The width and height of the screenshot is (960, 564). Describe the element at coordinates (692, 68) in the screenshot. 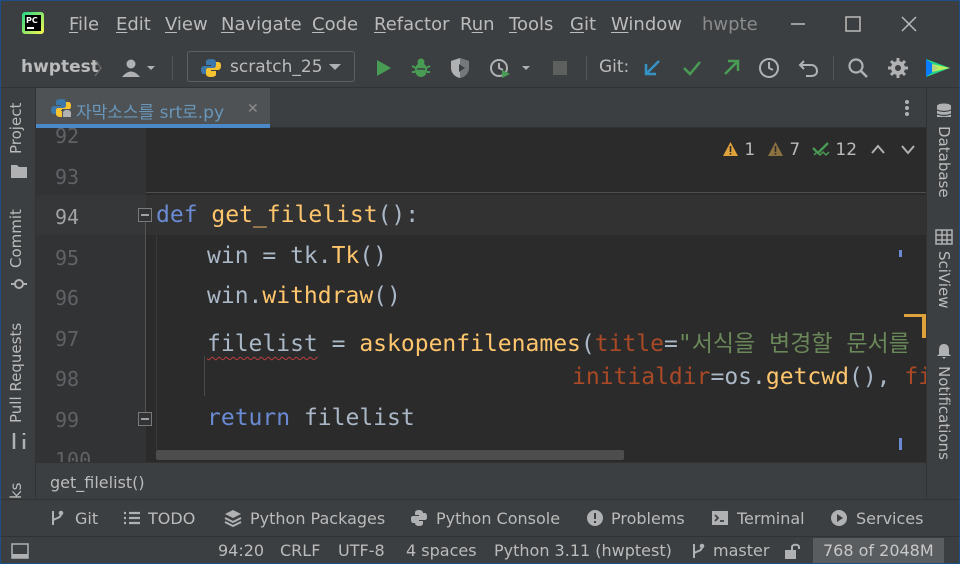

I see `git-commit-icon` at that location.